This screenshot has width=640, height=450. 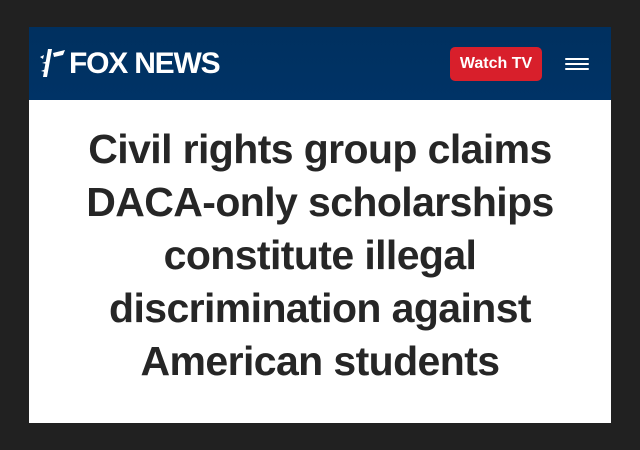 What do you see at coordinates (320, 202) in the screenshot?
I see `headline-line: DACA-only scholarships` at bounding box center [320, 202].